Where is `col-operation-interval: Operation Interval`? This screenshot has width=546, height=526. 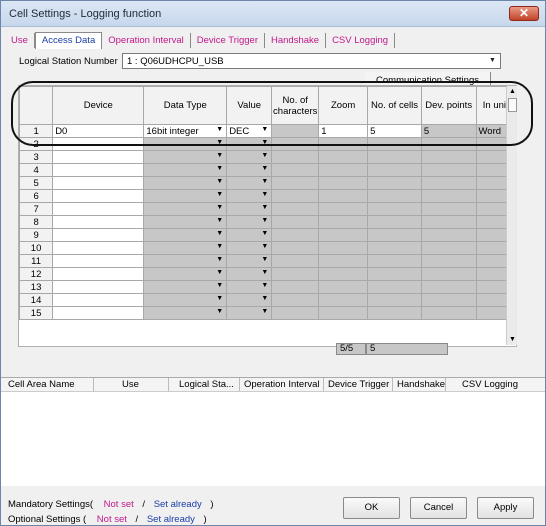 col-operation-interval: Operation Interval is located at coordinates (282, 384).